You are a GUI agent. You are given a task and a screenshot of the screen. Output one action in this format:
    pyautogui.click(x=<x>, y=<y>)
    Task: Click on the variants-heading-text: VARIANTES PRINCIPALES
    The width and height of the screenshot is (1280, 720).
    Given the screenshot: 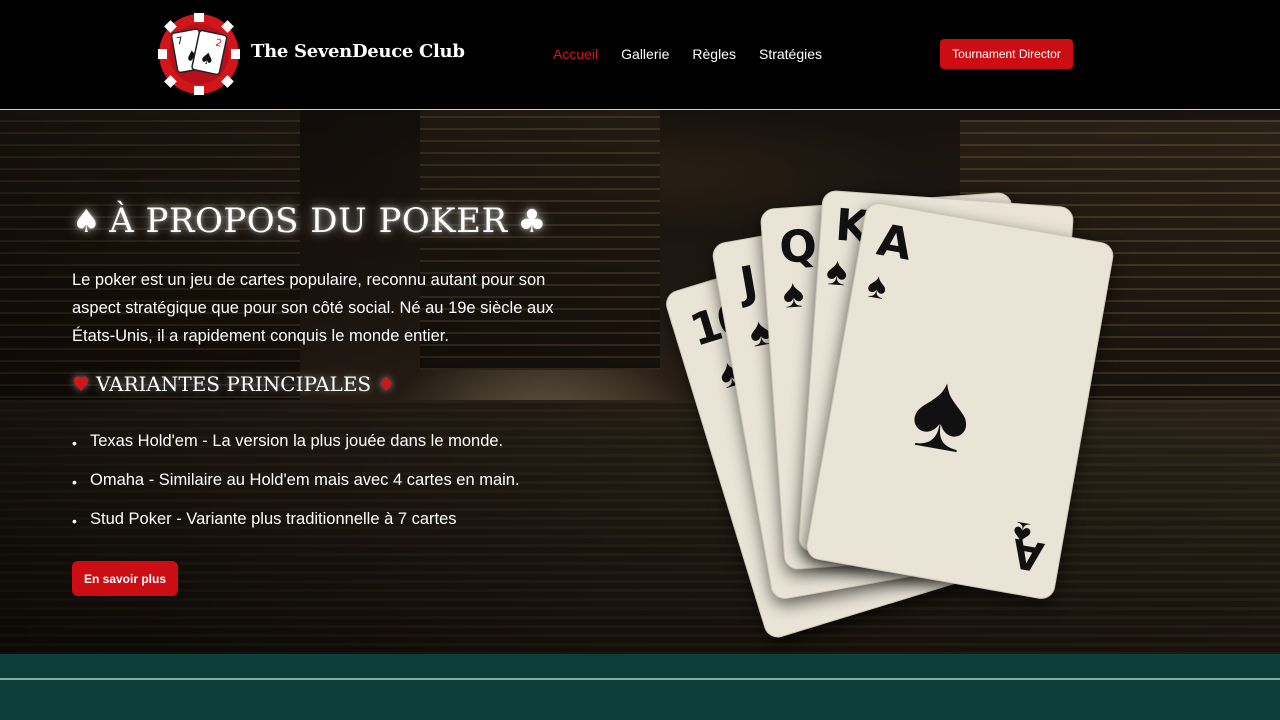 What is the action you would take?
    pyautogui.click(x=233, y=384)
    